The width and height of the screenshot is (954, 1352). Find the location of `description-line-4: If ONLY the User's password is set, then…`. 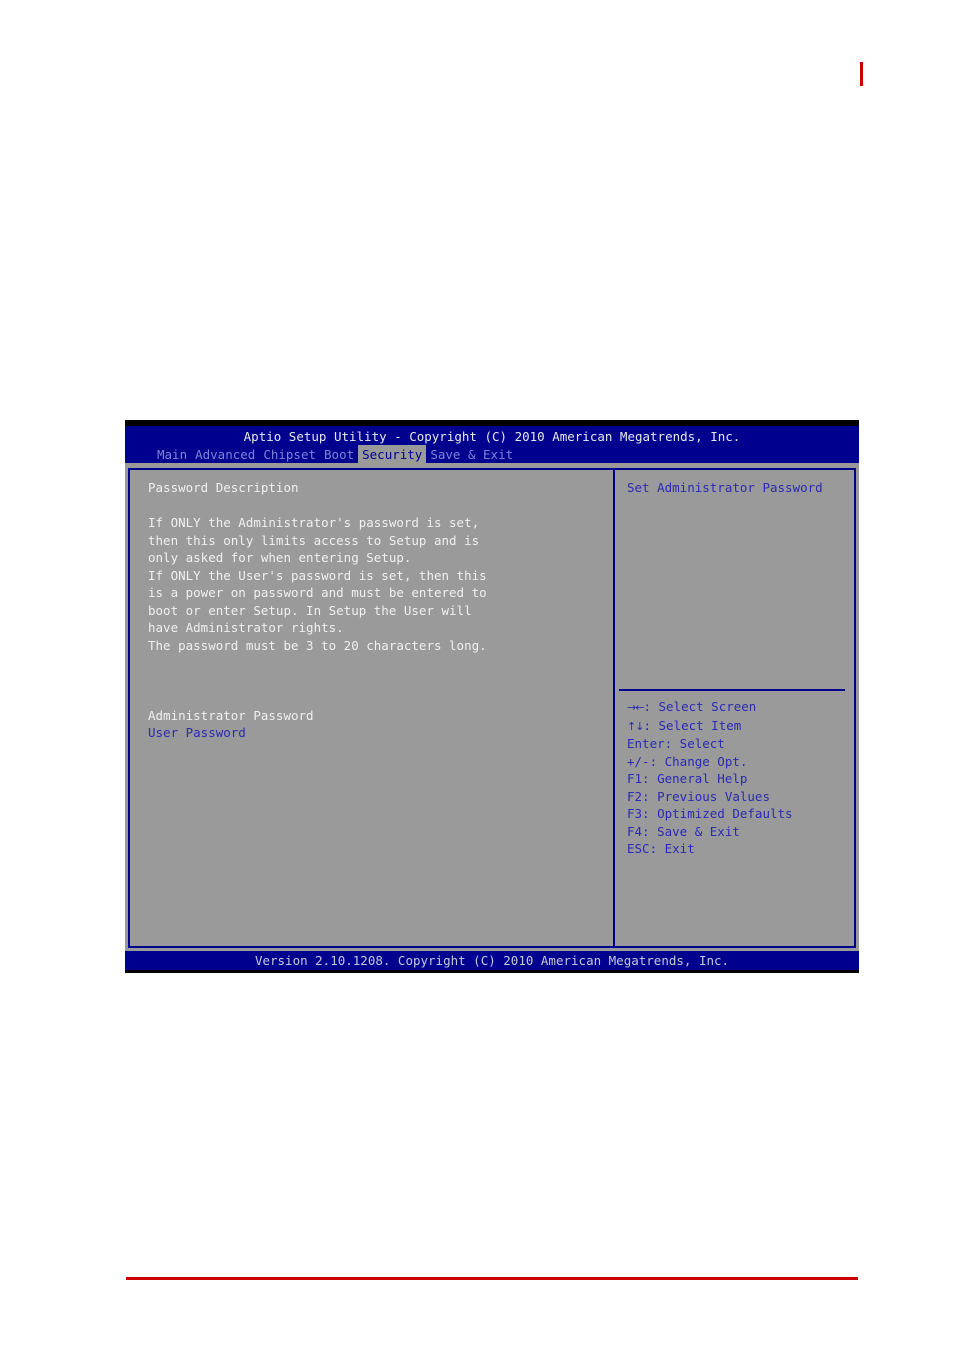

description-line-4: If ONLY the User's password is set, then… is located at coordinates (317, 575).